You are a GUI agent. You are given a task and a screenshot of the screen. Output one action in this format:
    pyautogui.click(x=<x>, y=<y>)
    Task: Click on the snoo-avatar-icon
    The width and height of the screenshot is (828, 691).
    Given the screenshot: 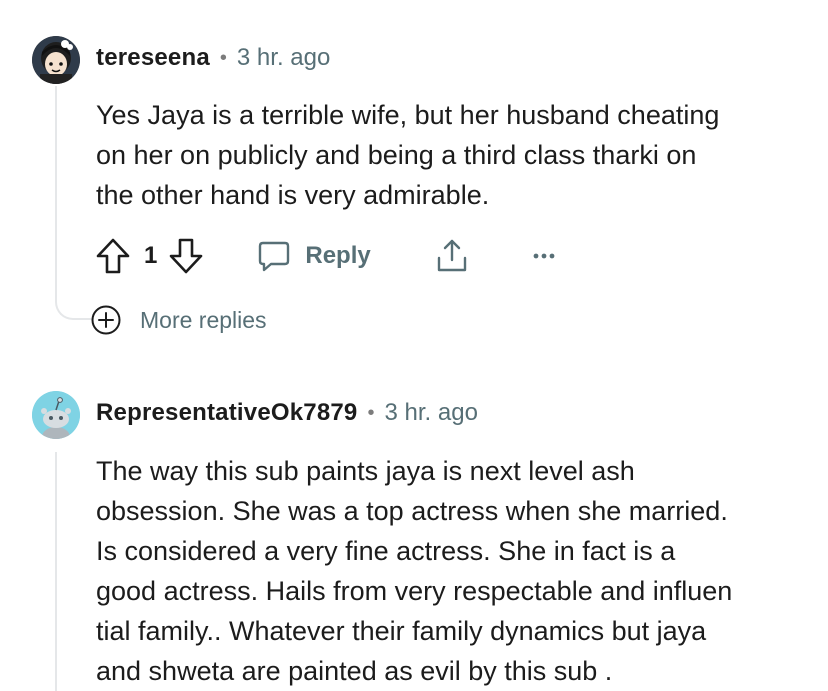 What is the action you would take?
    pyautogui.click(x=56, y=415)
    